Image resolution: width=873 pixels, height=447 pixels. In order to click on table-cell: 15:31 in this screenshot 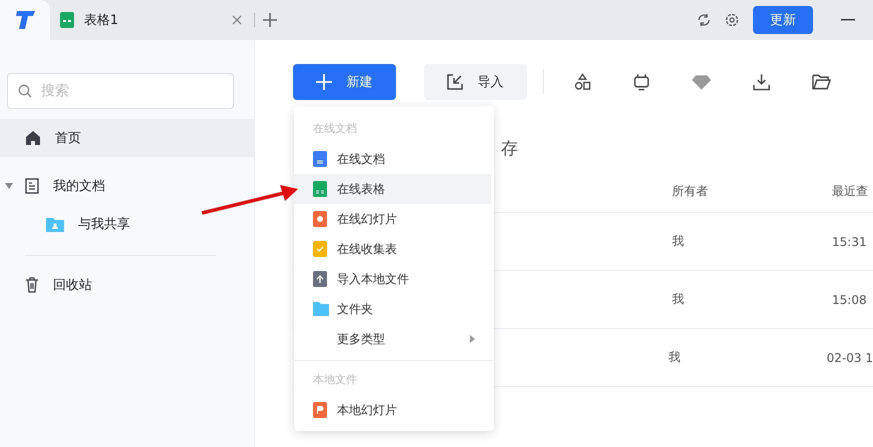, I will do `click(849, 241)`.